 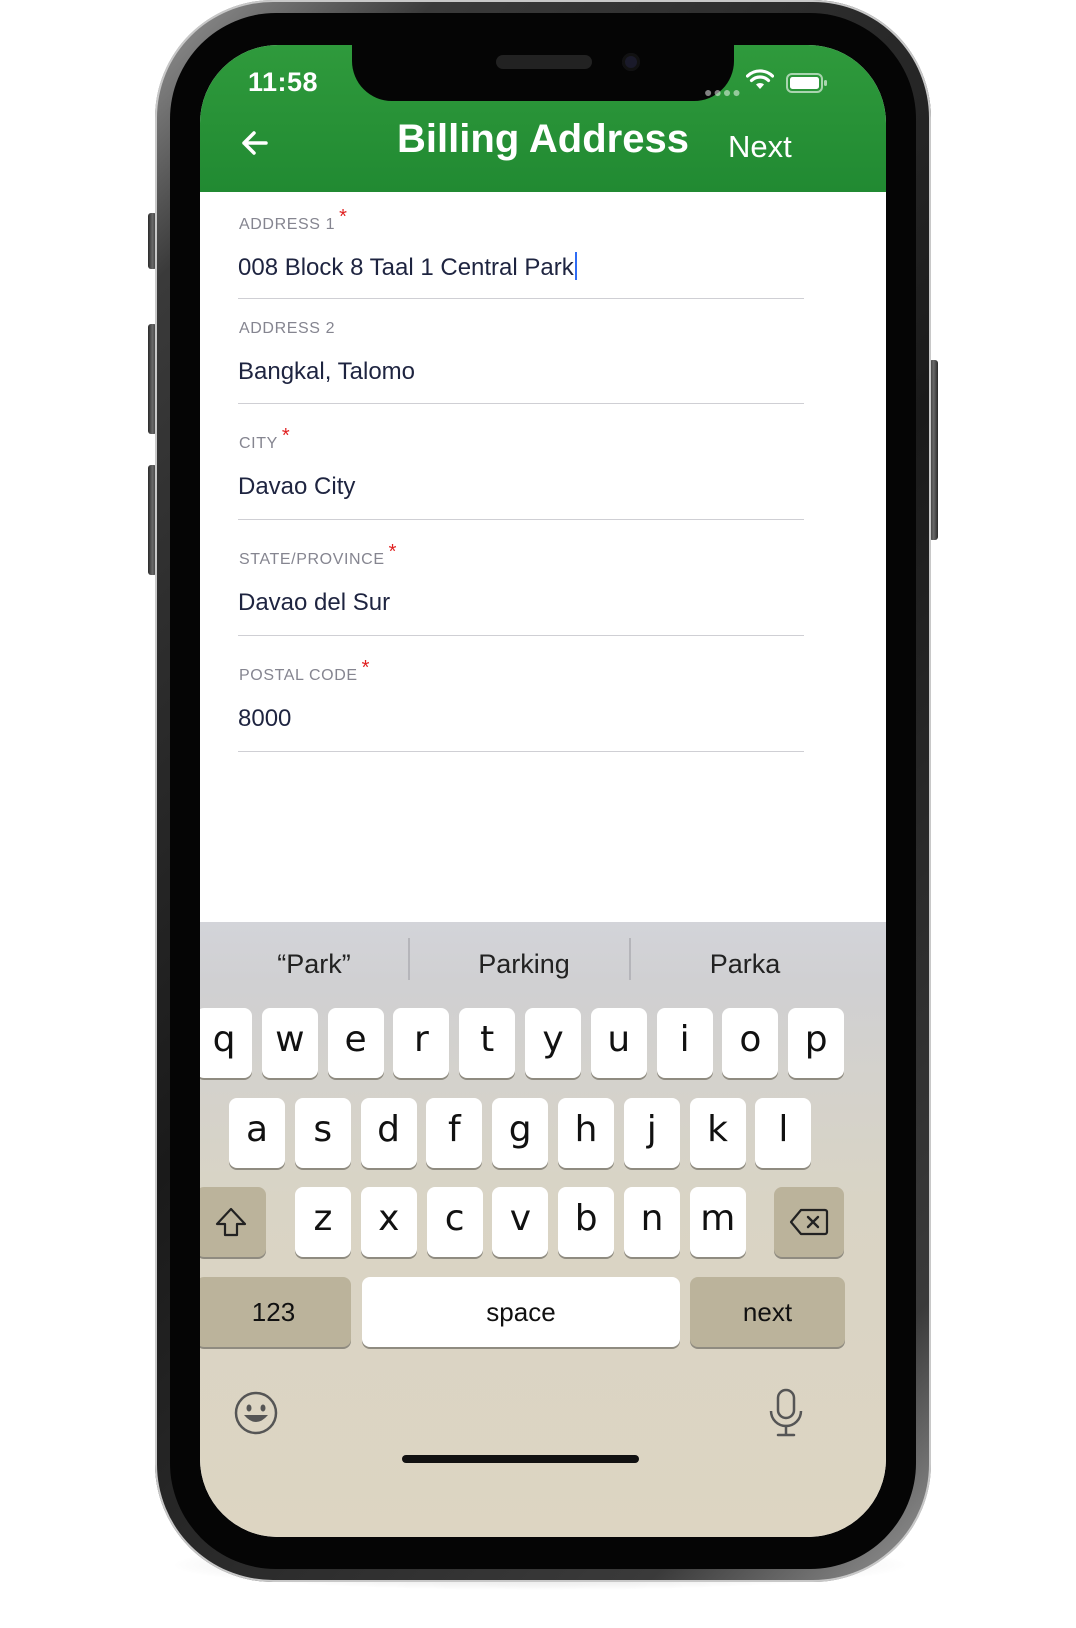 What do you see at coordinates (816, 1043) in the screenshot?
I see `key-p: p` at bounding box center [816, 1043].